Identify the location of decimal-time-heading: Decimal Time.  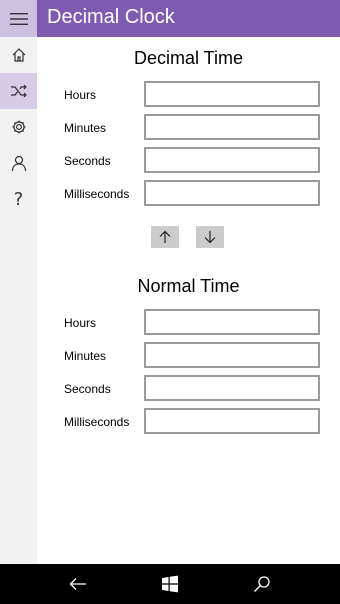
(188, 58).